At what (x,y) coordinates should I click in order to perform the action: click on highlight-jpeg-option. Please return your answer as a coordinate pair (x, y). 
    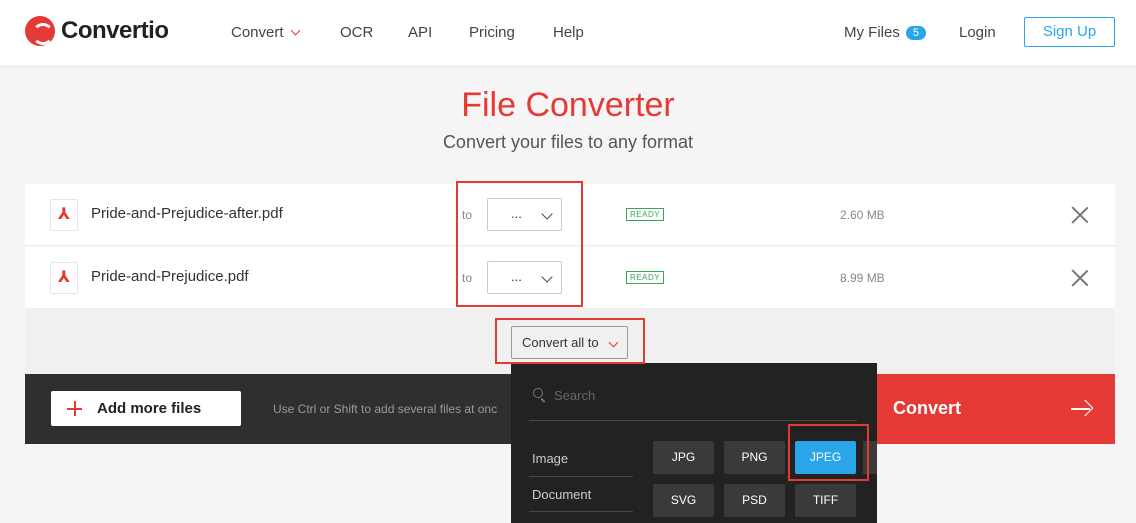
    Looking at the image, I should click on (828, 452).